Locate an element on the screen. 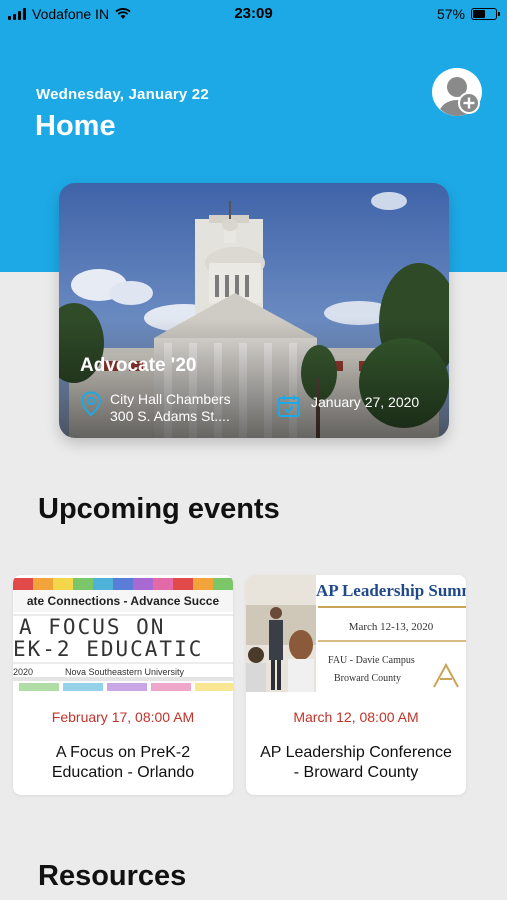 The height and width of the screenshot is (900, 507). upcoming-events-heading: Upcoming events is located at coordinates (159, 509).